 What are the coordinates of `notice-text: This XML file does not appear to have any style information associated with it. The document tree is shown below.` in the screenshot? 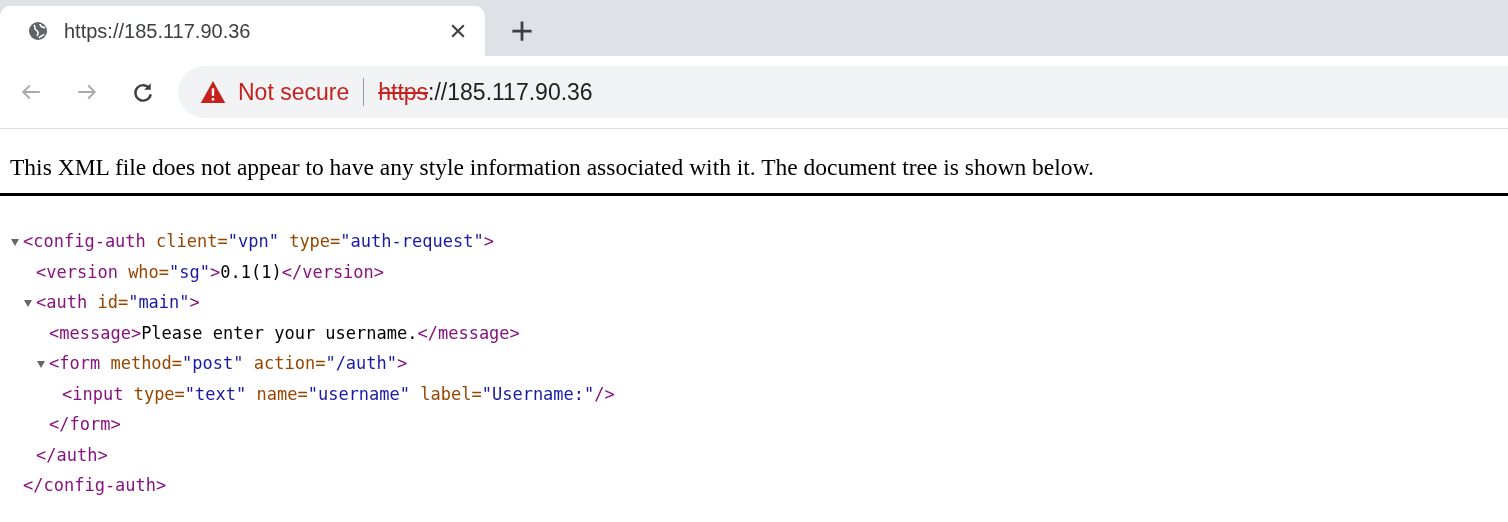 It's located at (552, 167).